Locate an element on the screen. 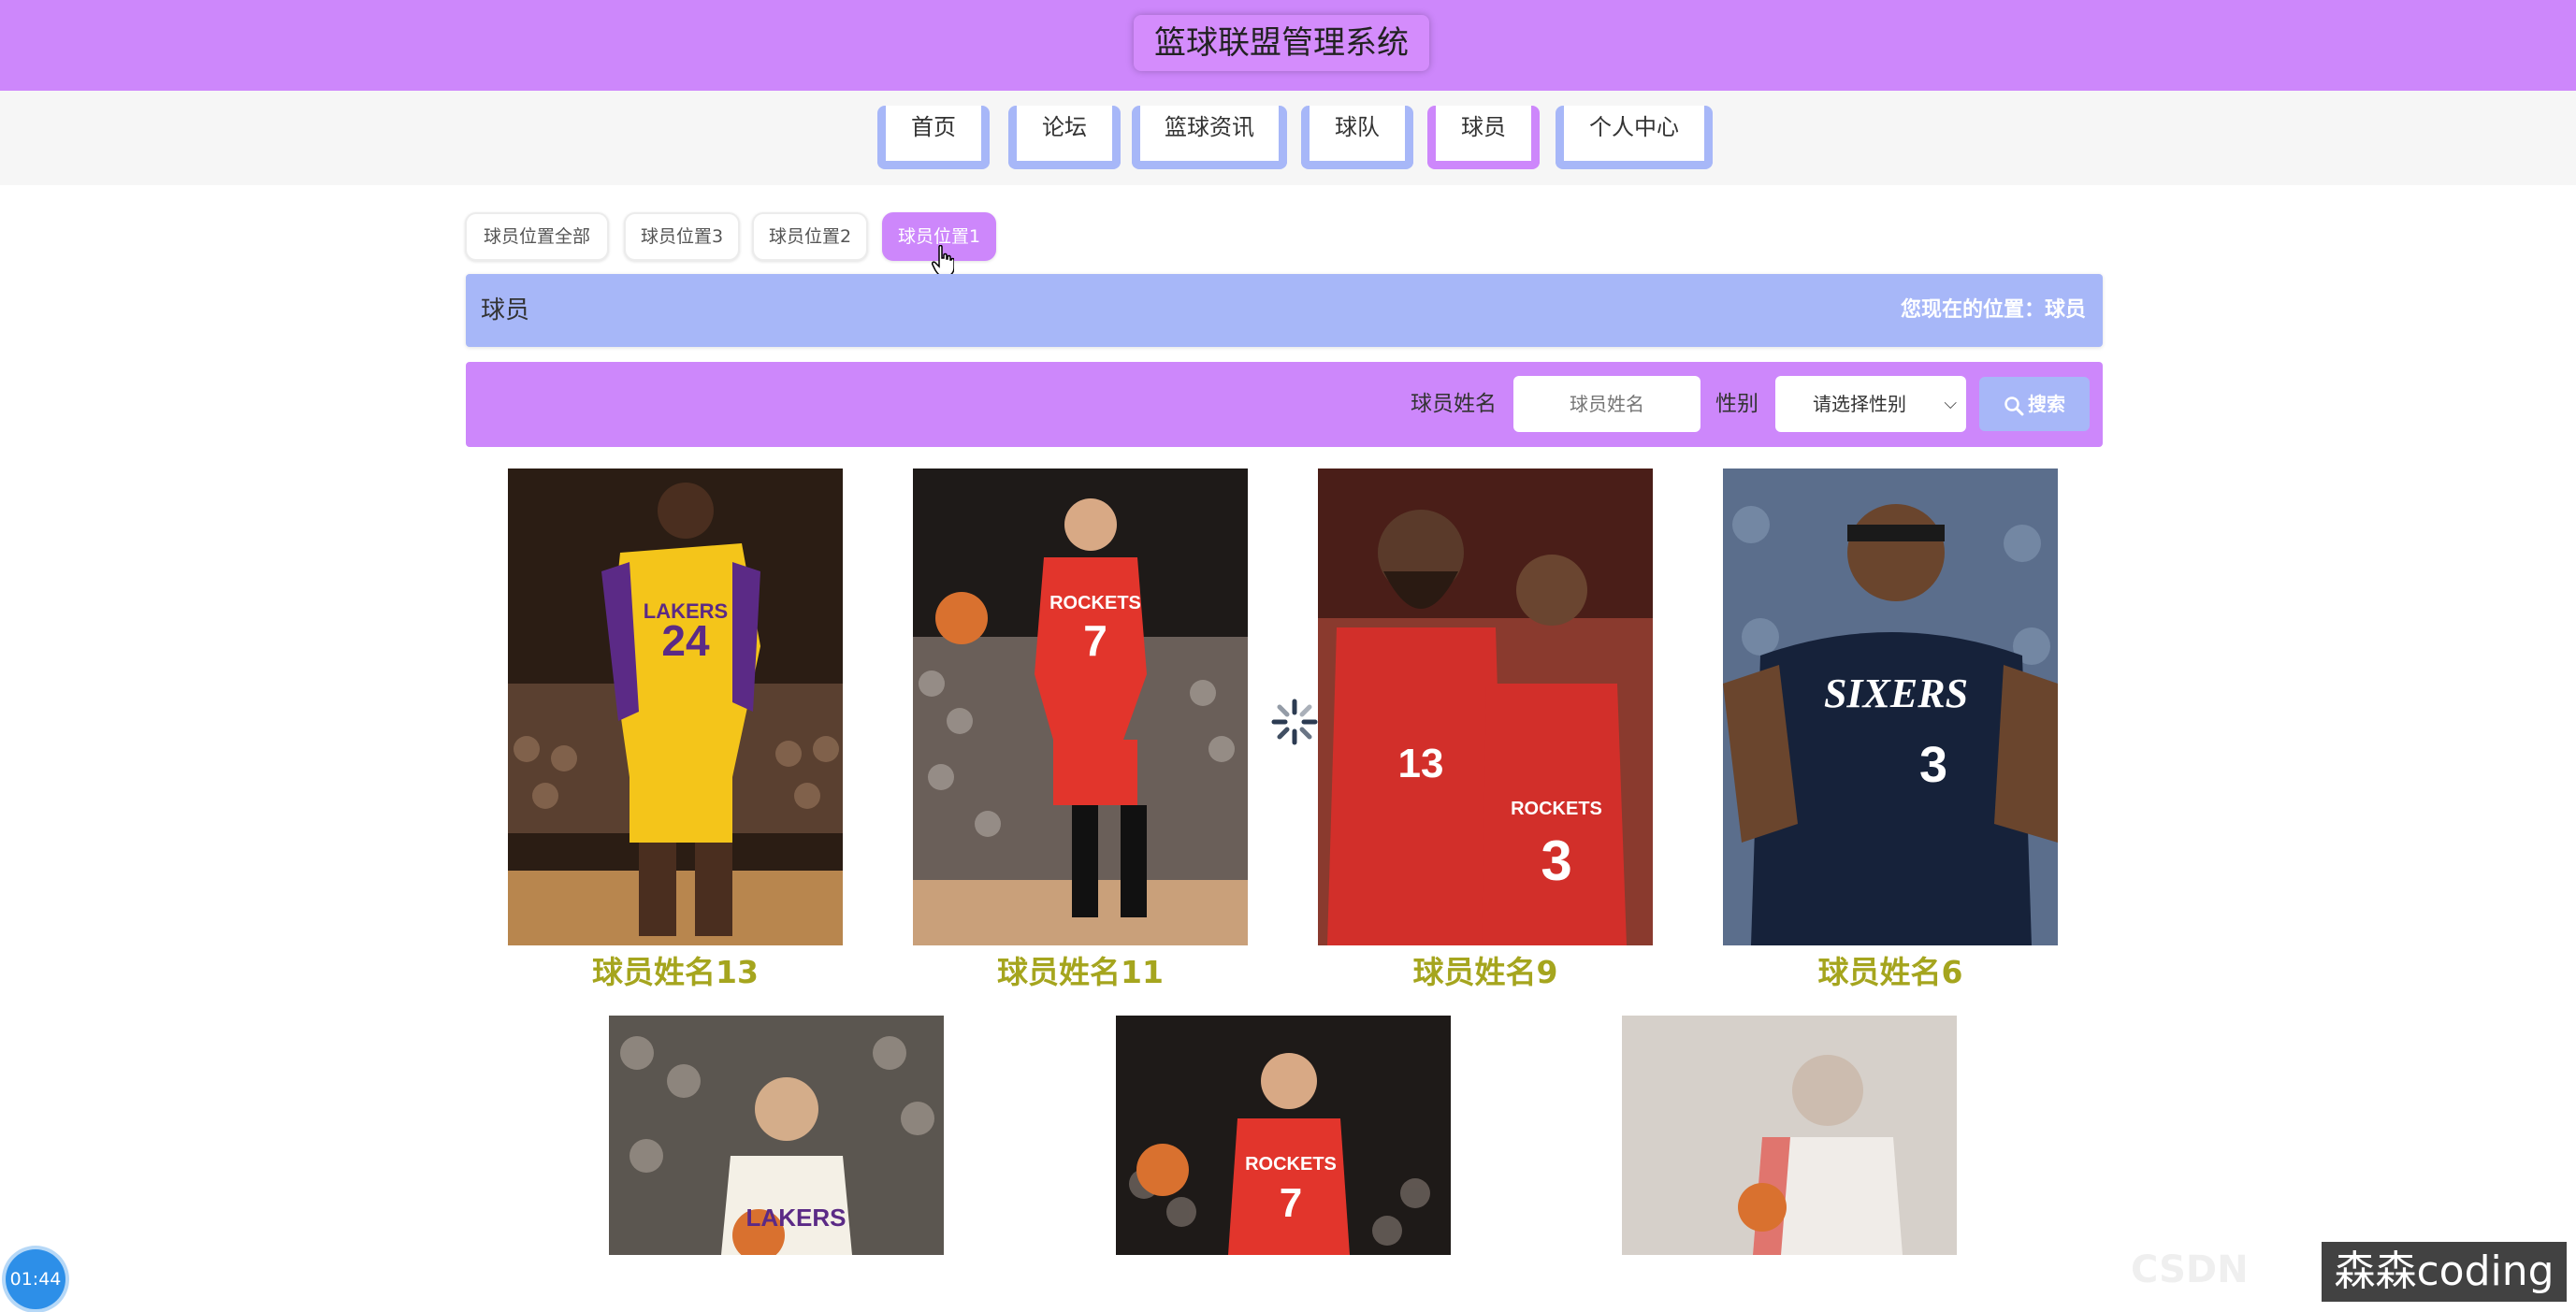  chevron-down-icon: ⌵ is located at coordinates (1950, 403).